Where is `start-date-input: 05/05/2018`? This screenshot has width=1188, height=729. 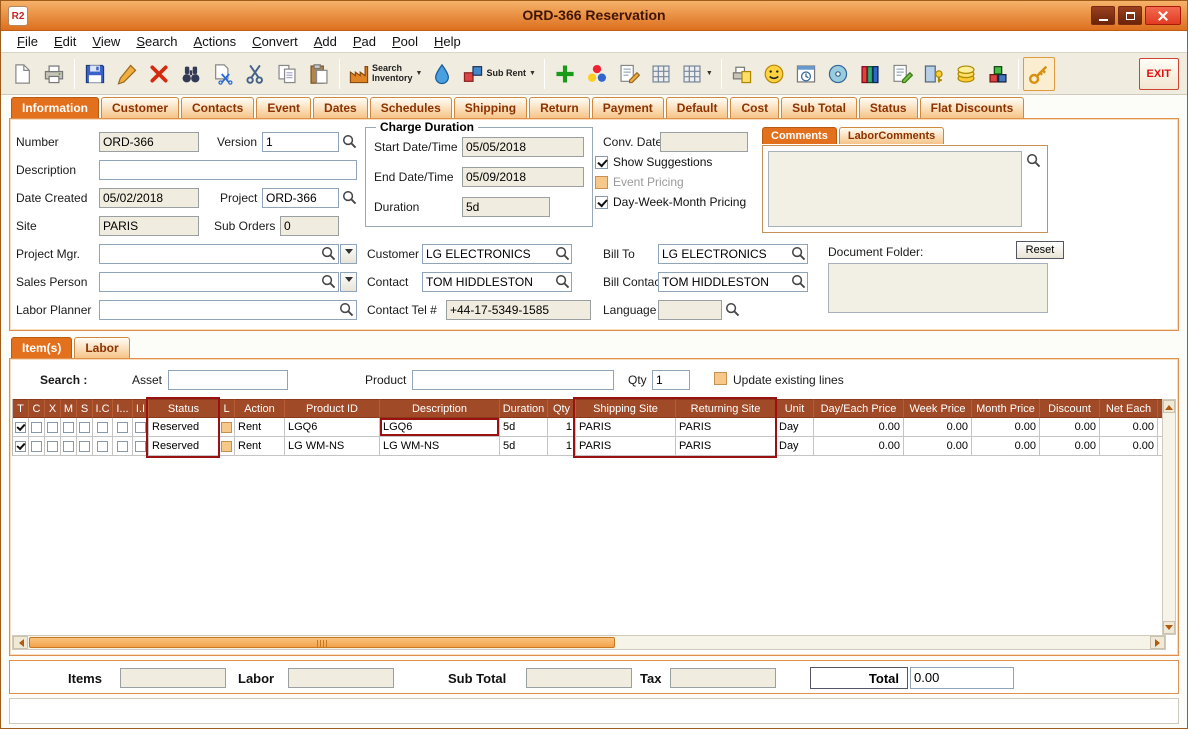
start-date-input: 05/05/2018 is located at coordinates (523, 147).